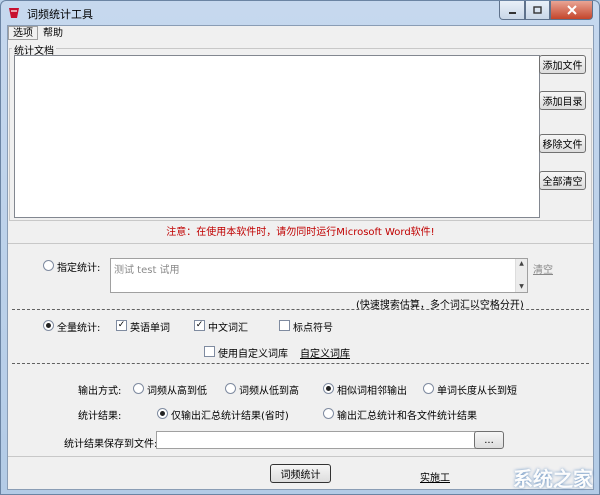  I want to click on mode-similar-label: 相似词相邻输出, so click(372, 391).